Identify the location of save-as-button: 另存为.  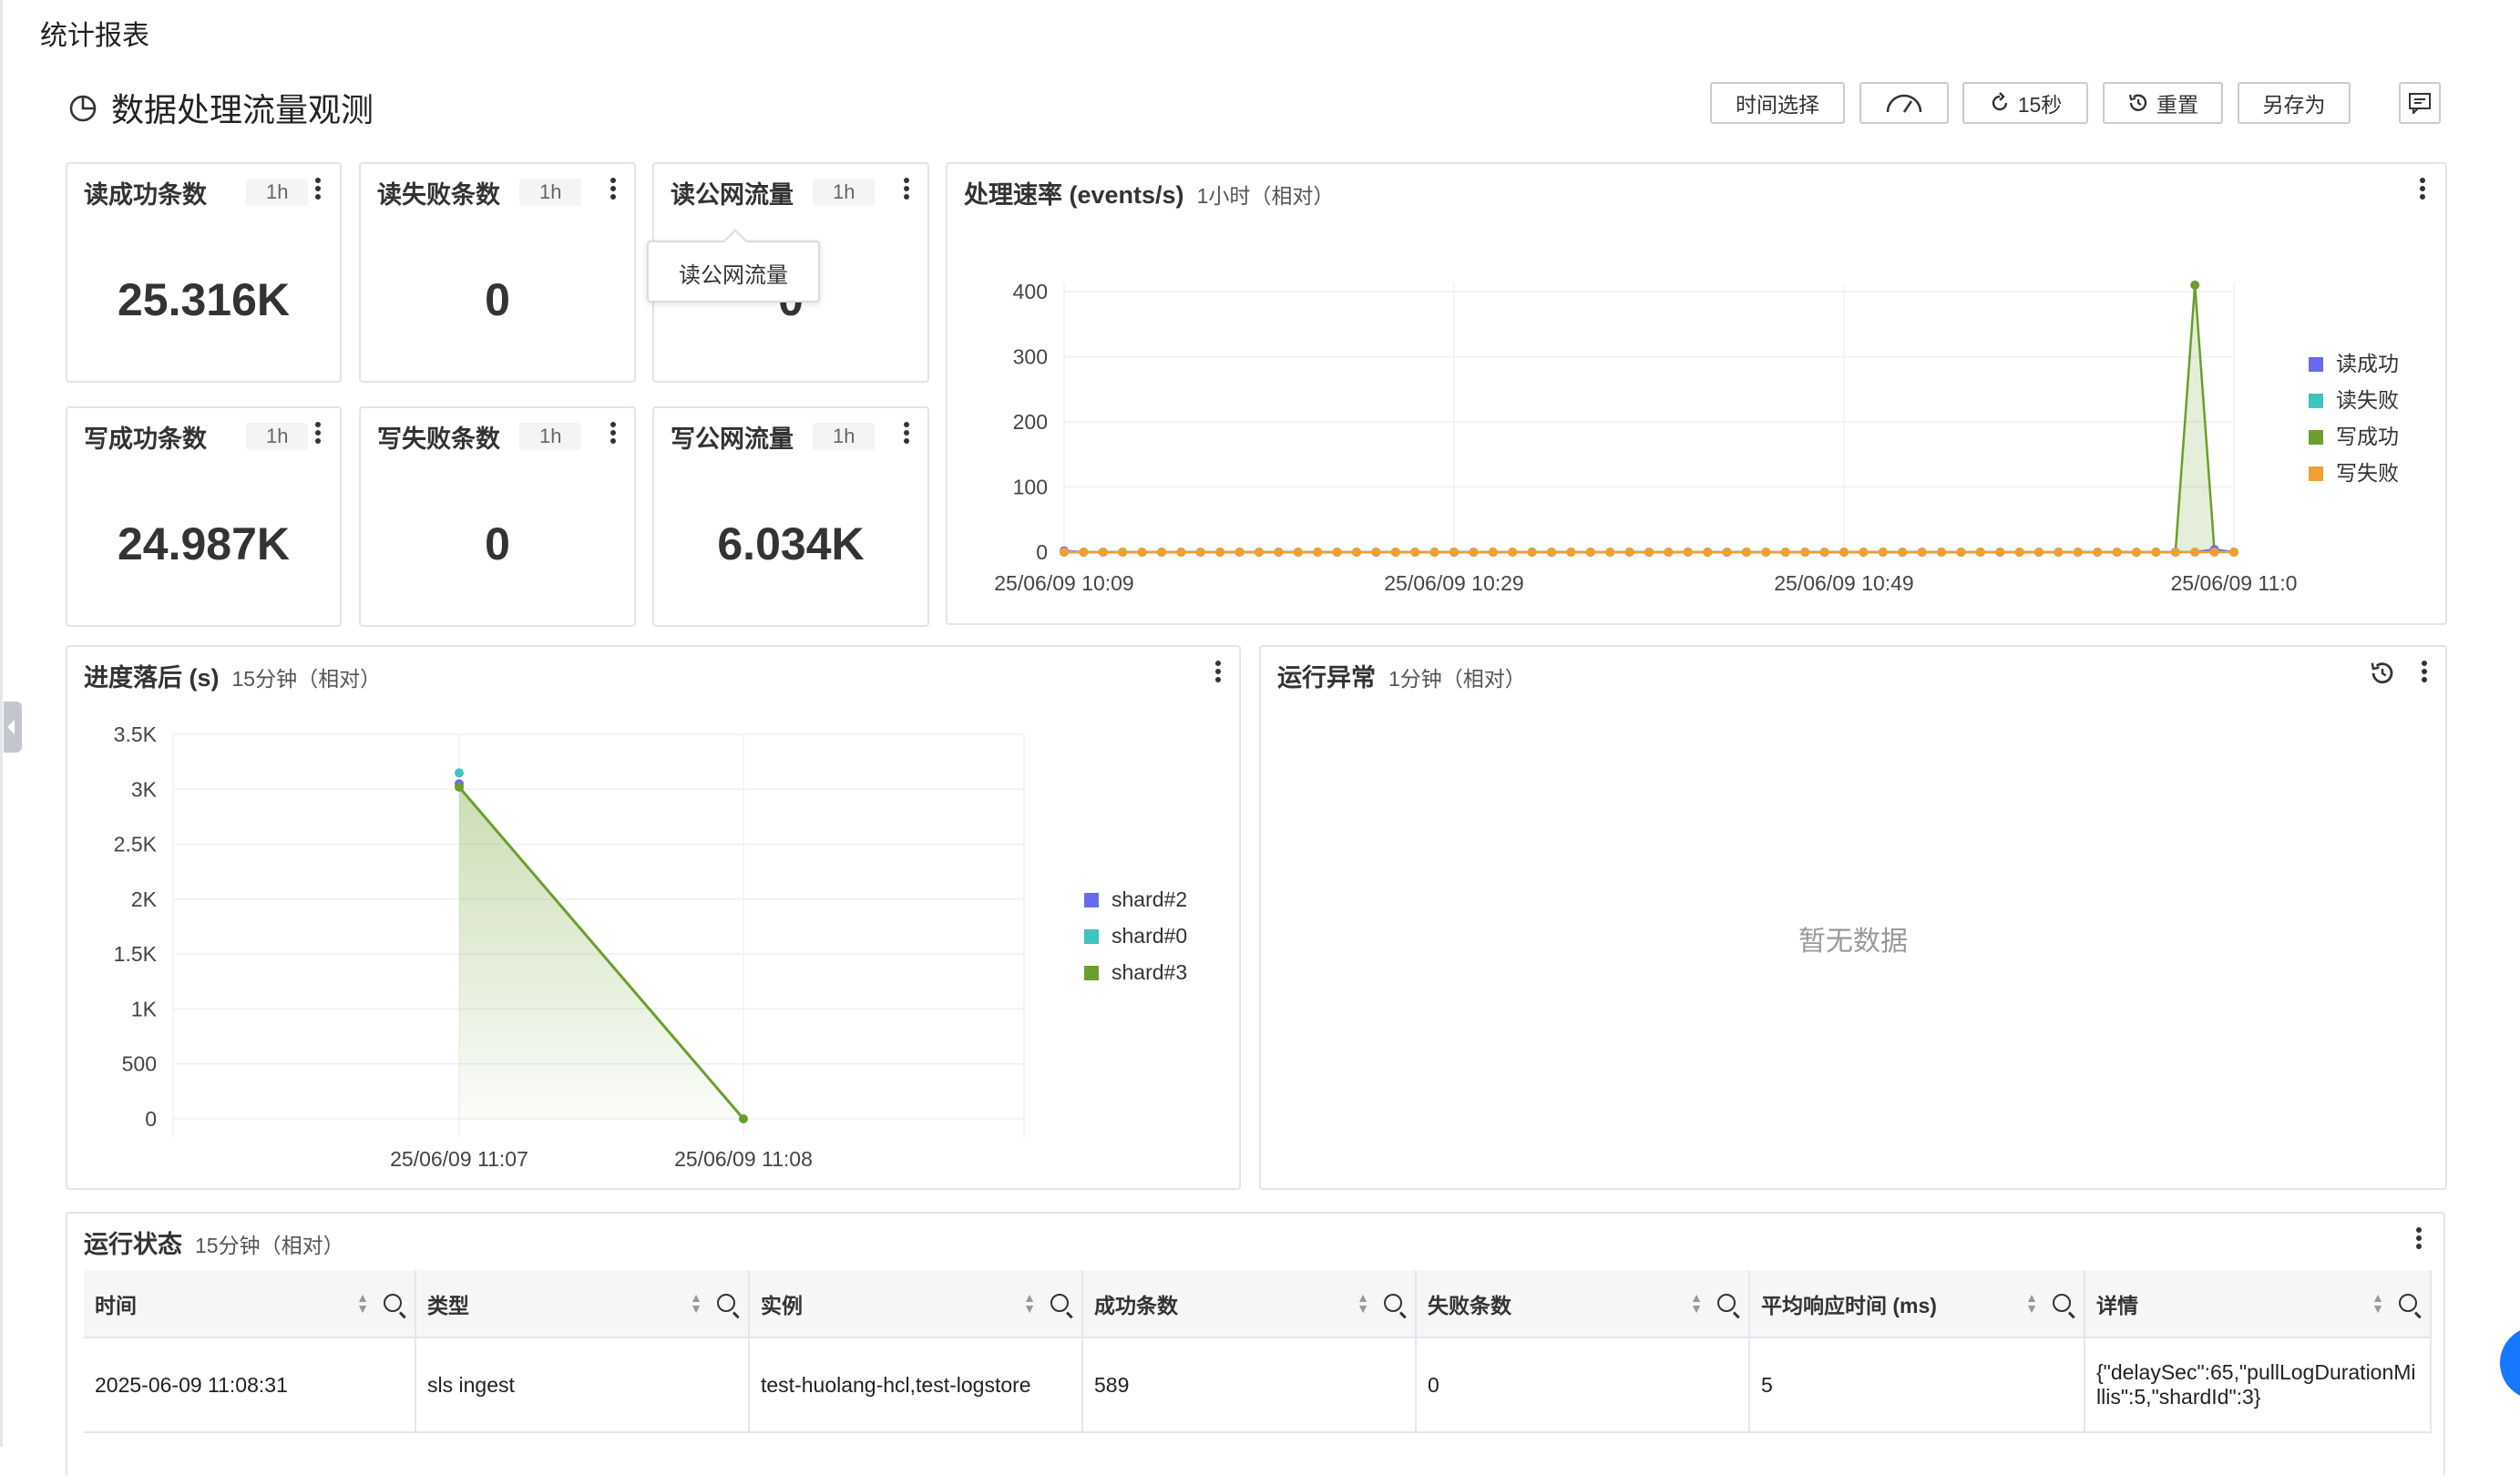
(2295, 103).